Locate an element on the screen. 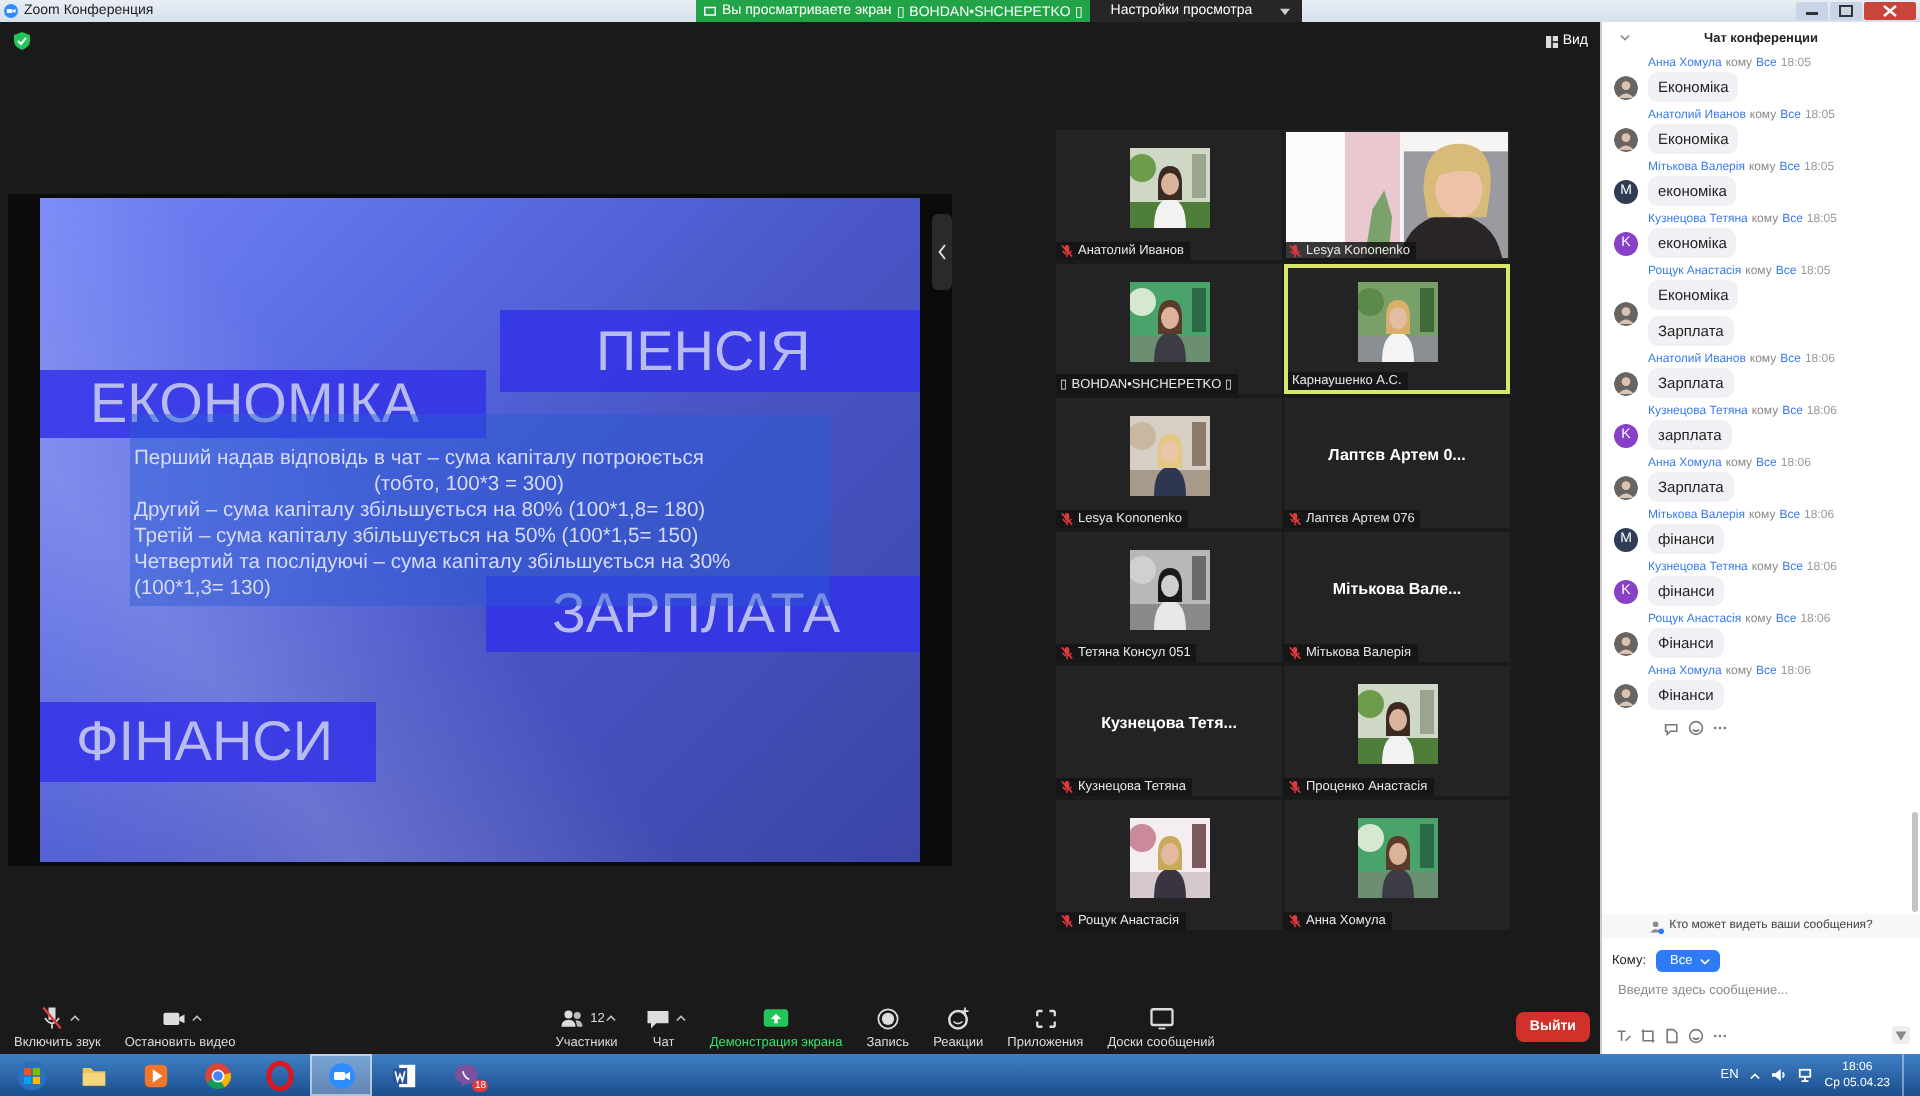  zoom-logo-icon is located at coordinates (11, 11).